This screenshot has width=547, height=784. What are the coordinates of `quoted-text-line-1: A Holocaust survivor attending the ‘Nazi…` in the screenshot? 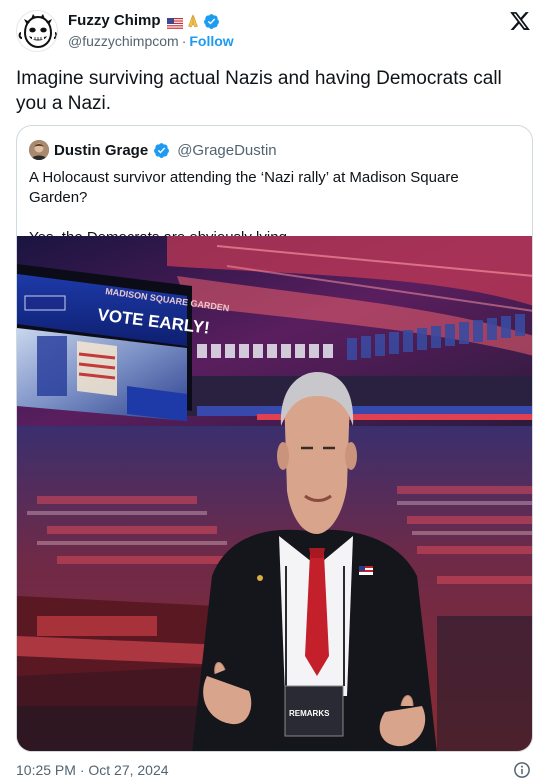 It's located at (244, 187).